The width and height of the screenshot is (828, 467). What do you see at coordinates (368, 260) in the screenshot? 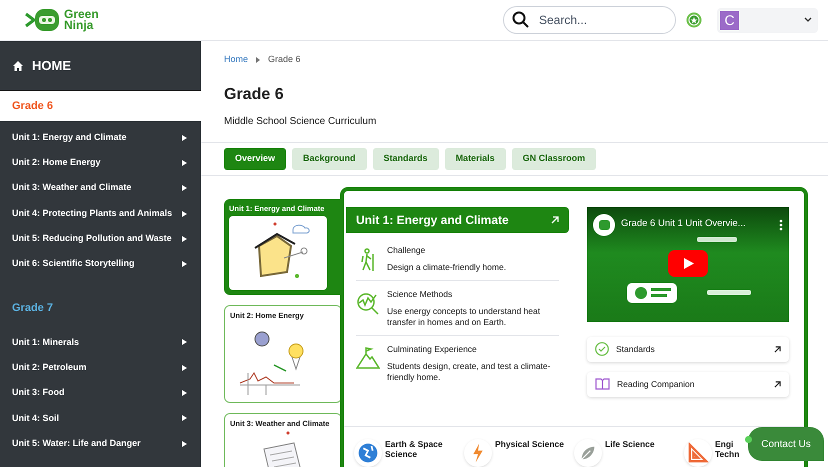
I see `hiker-icon` at bounding box center [368, 260].